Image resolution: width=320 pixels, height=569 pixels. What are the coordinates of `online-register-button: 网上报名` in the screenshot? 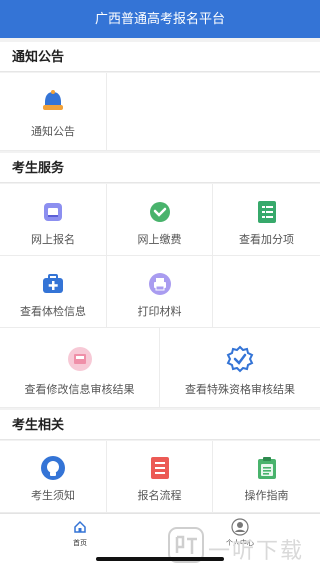 It's located at (53, 220).